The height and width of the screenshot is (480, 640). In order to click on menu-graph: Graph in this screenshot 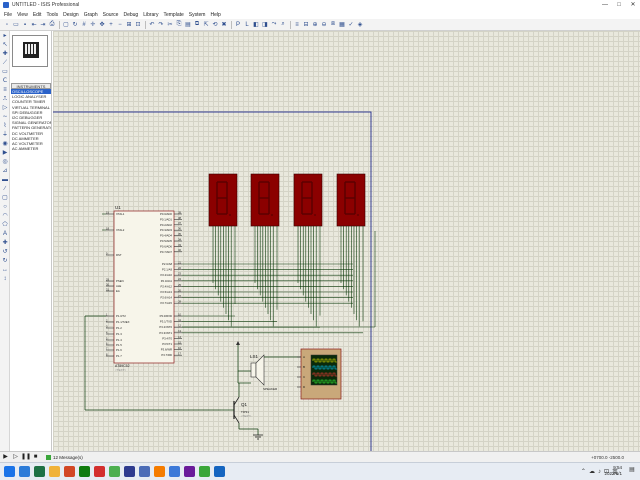, I will do `click(91, 15)`.